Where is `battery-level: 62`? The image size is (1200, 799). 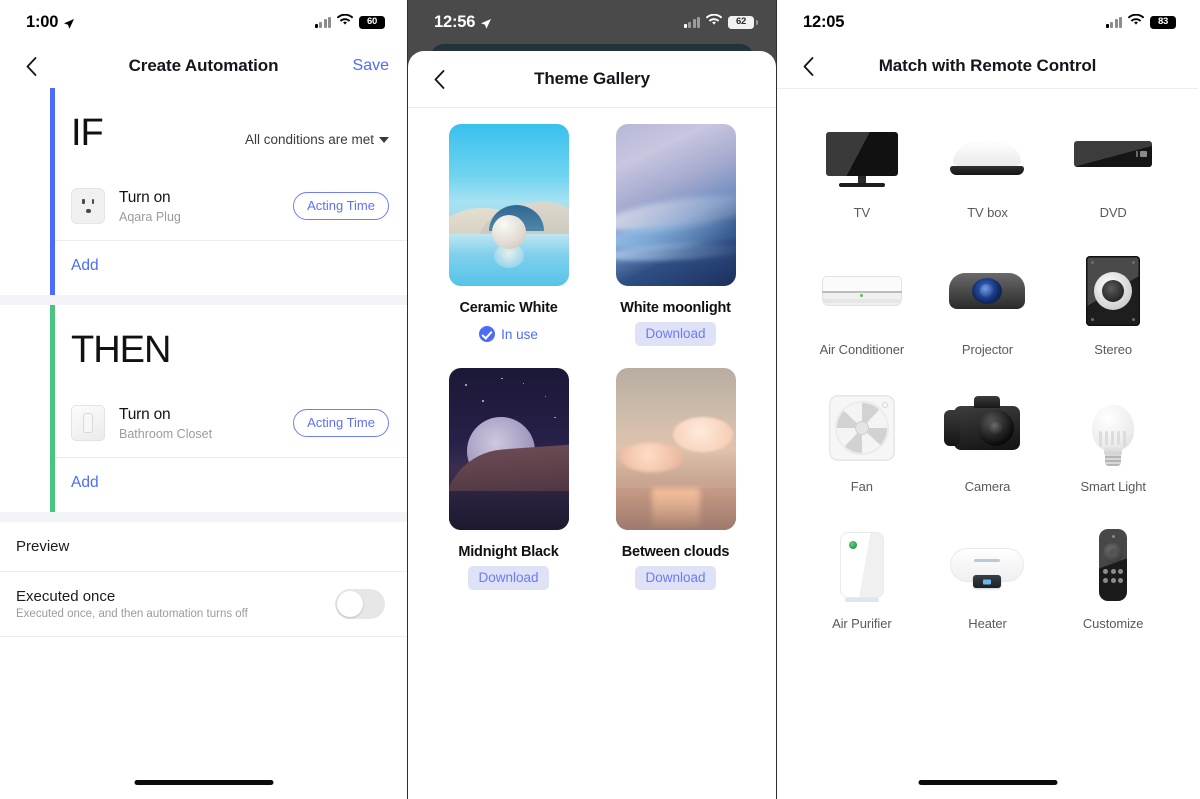
battery-level: 62 is located at coordinates (741, 22).